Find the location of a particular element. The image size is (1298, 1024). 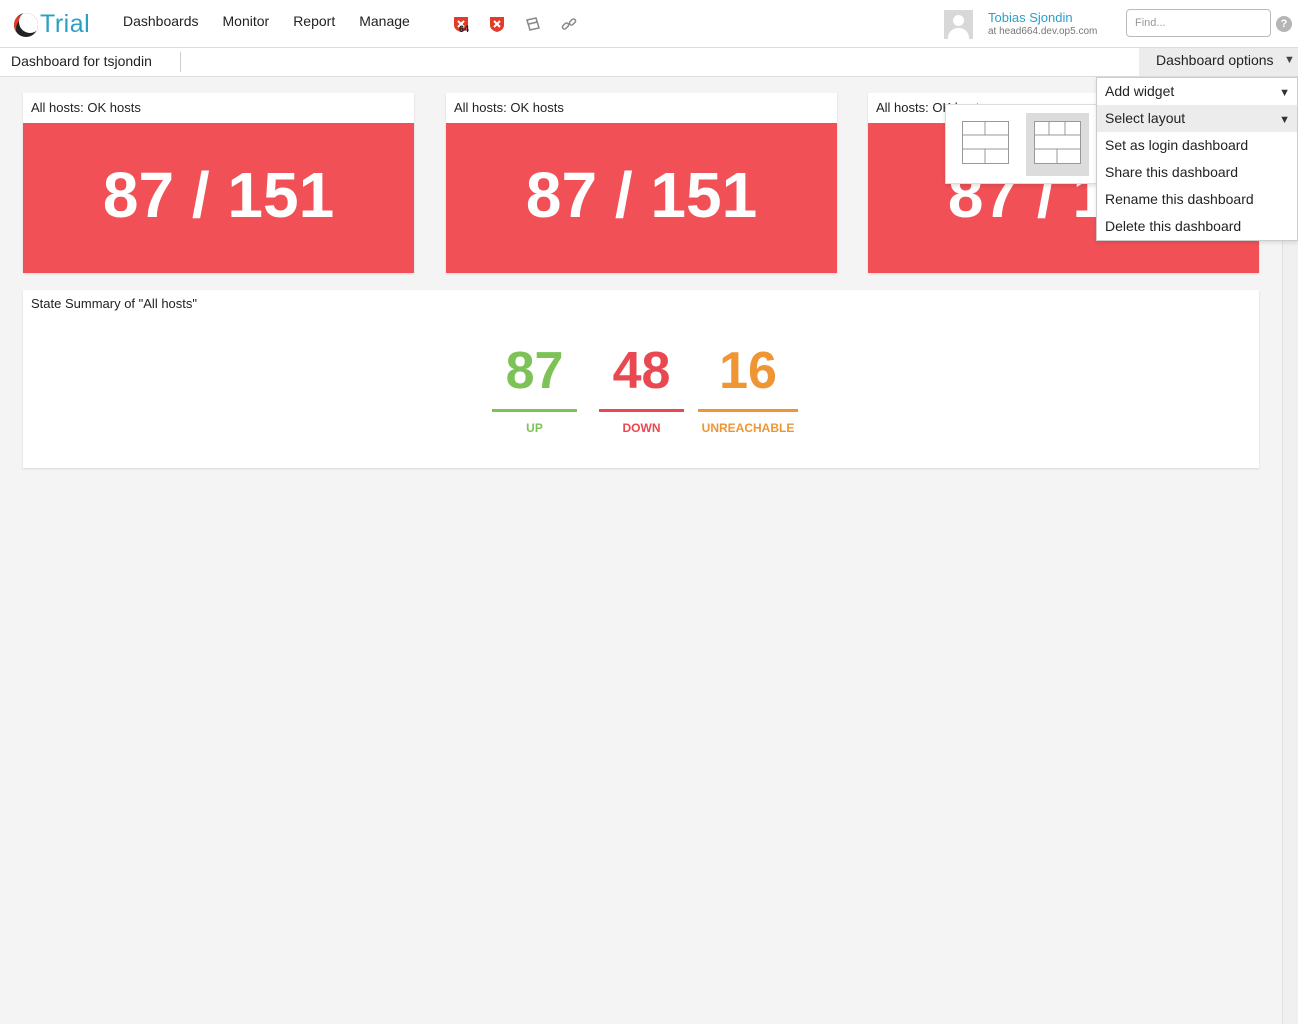

divider is located at coordinates (180, 62).